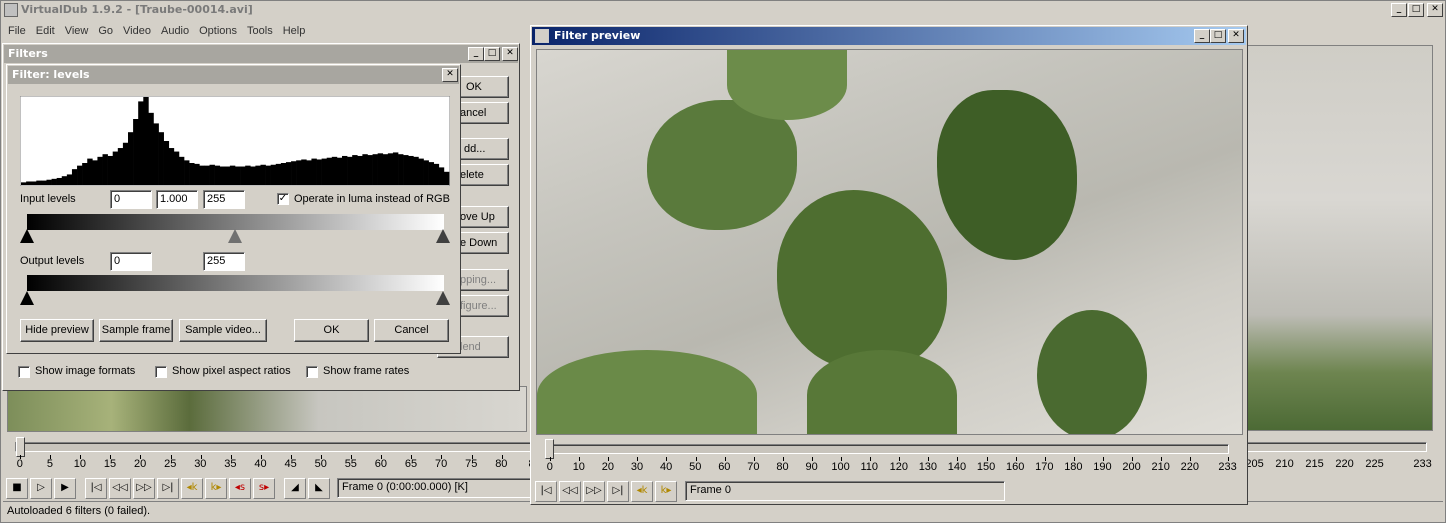  I want to click on input-white-field: 255, so click(224, 199).